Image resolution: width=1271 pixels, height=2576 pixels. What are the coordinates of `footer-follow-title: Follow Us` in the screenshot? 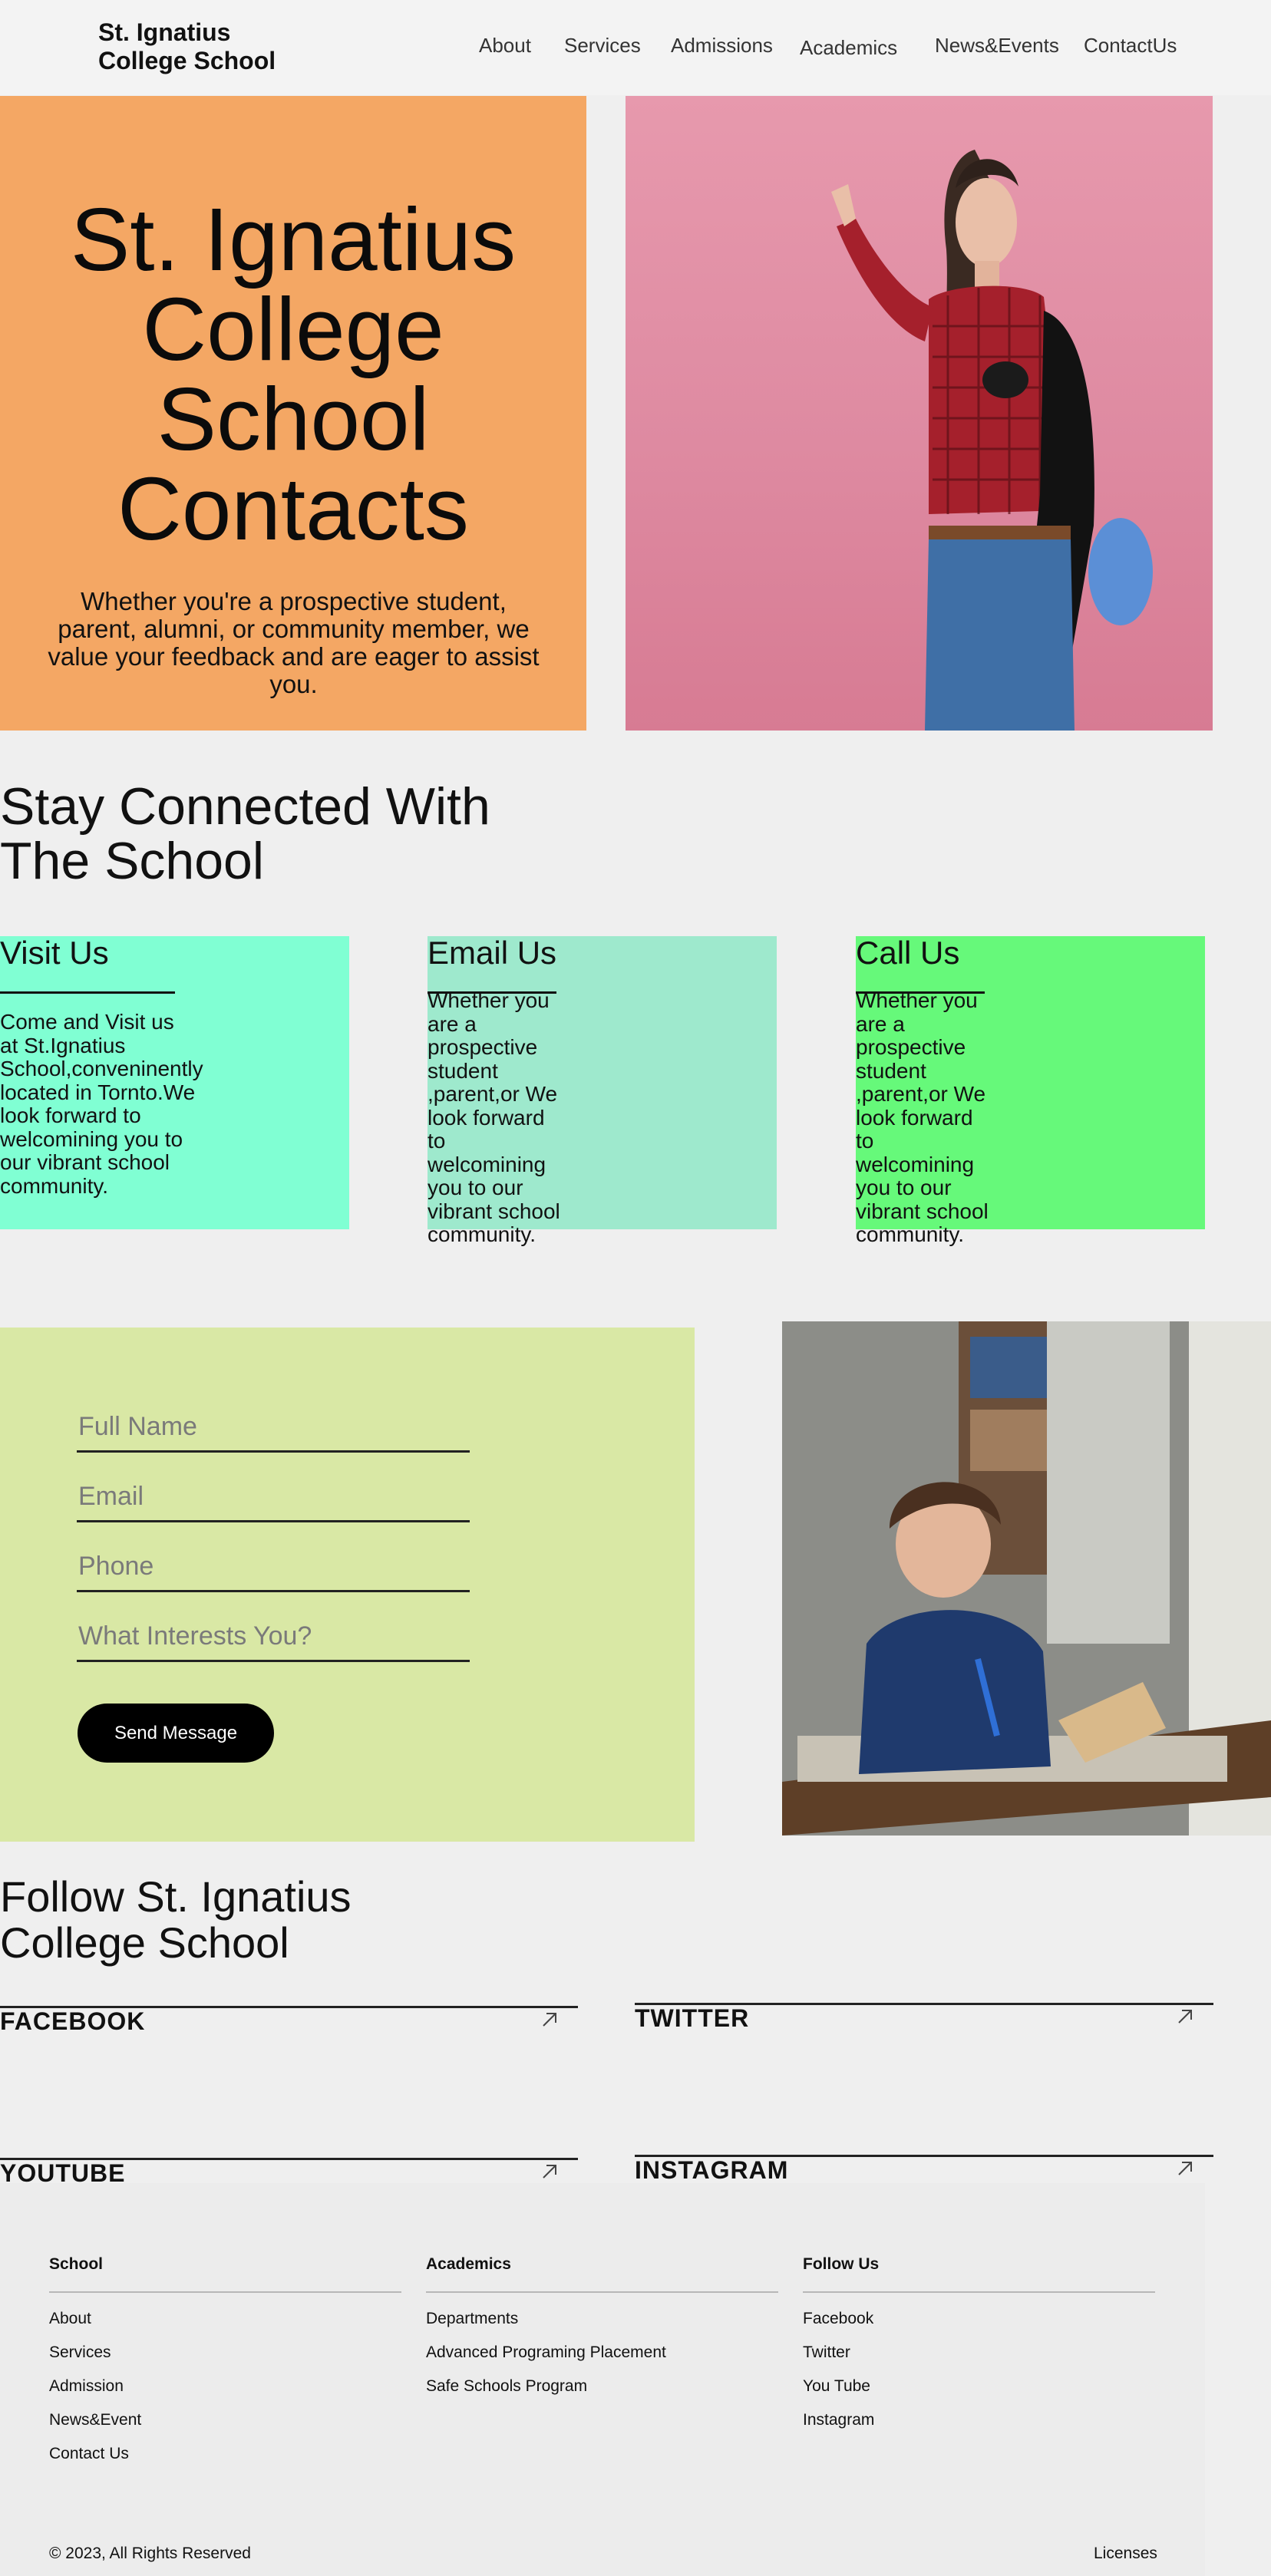 It's located at (841, 2264).